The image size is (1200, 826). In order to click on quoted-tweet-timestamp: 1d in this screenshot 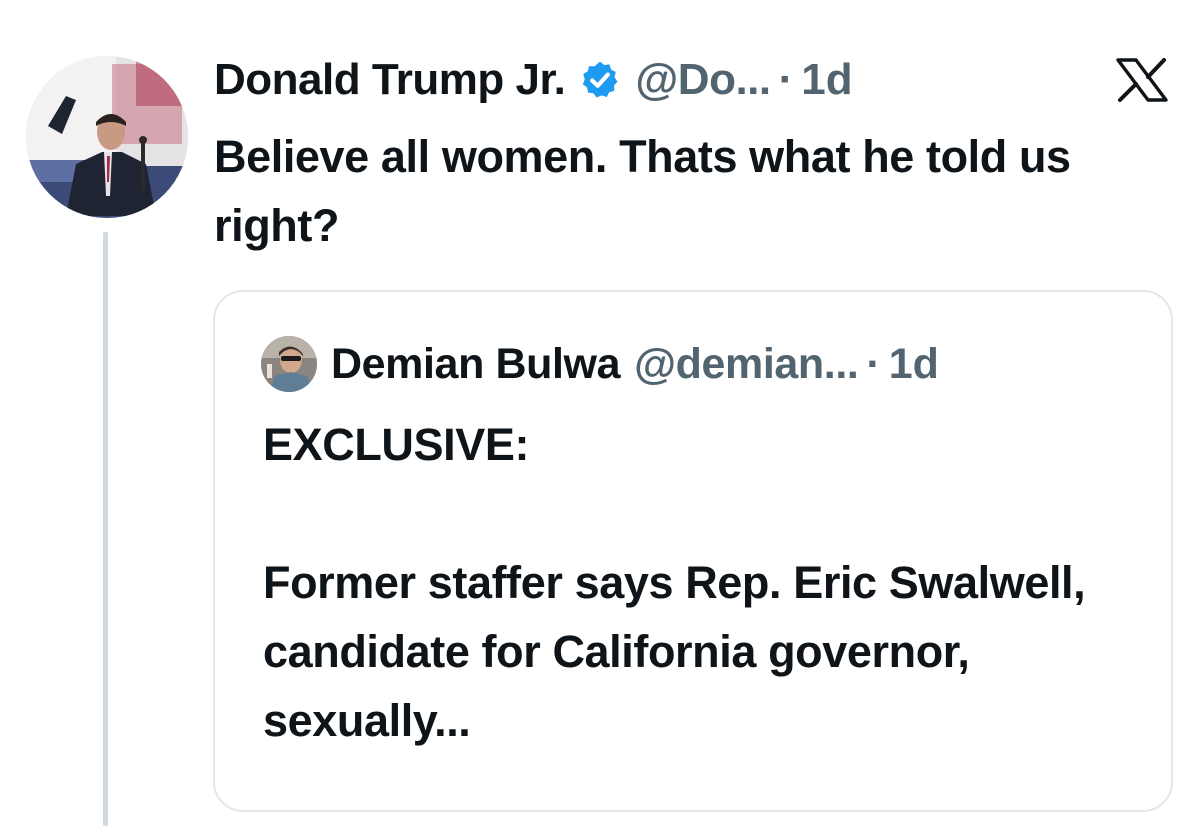, I will do `click(914, 364)`.